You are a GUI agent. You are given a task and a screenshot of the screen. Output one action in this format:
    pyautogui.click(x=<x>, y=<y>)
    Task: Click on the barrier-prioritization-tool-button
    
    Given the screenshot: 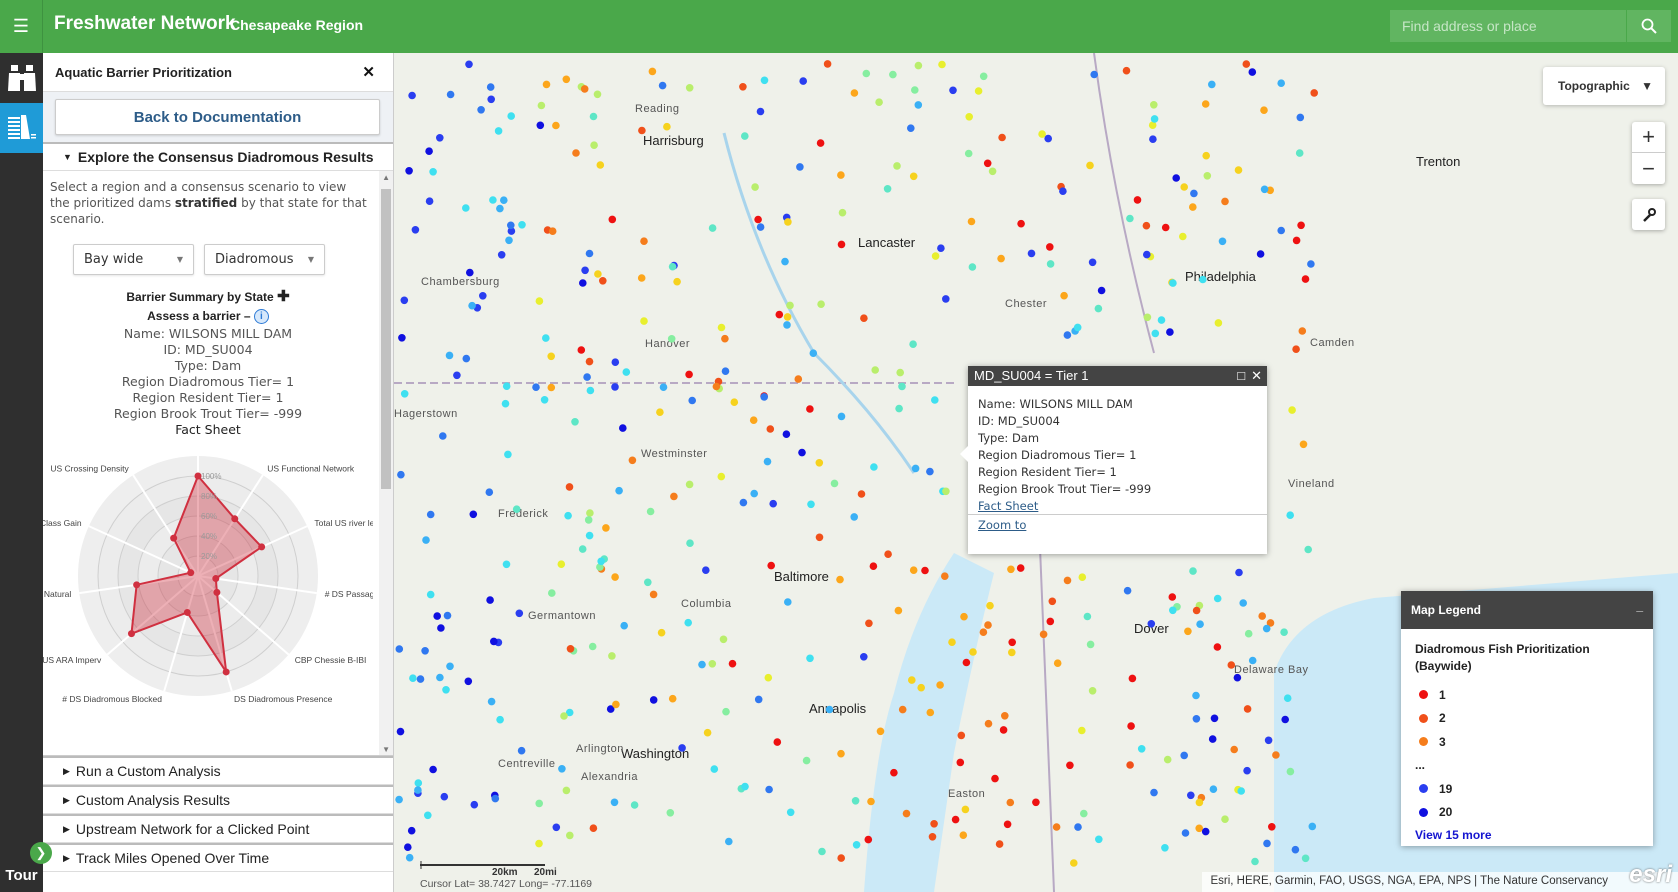 What is the action you would take?
    pyautogui.click(x=21, y=128)
    